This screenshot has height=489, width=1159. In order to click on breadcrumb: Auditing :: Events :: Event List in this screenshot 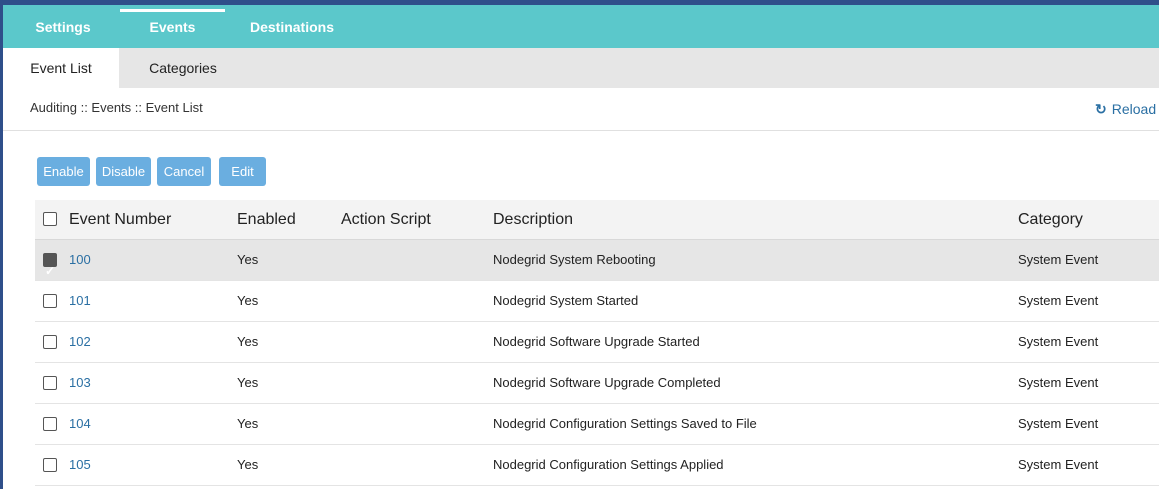, I will do `click(116, 107)`.